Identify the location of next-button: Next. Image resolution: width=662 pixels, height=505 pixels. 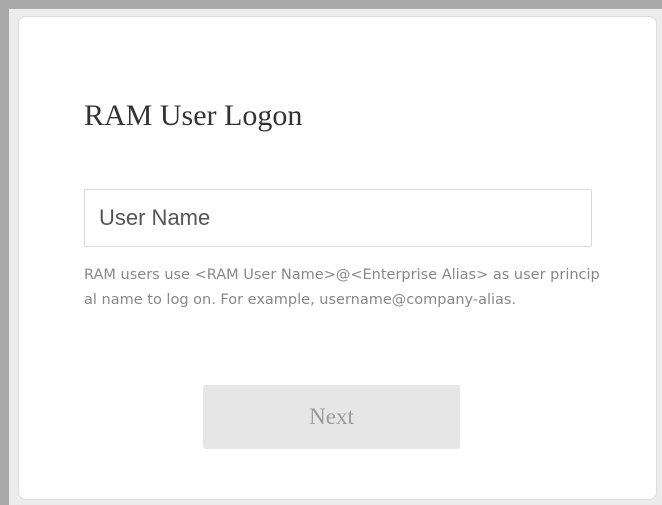
(331, 417).